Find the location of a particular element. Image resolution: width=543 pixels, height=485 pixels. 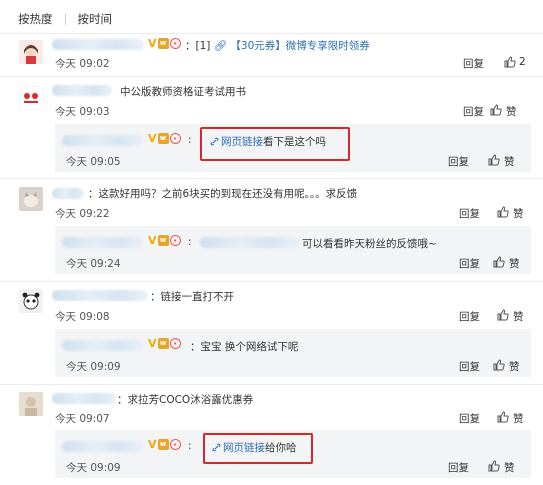

sort-tabs: 按热度 按时间 is located at coordinates (65, 19).